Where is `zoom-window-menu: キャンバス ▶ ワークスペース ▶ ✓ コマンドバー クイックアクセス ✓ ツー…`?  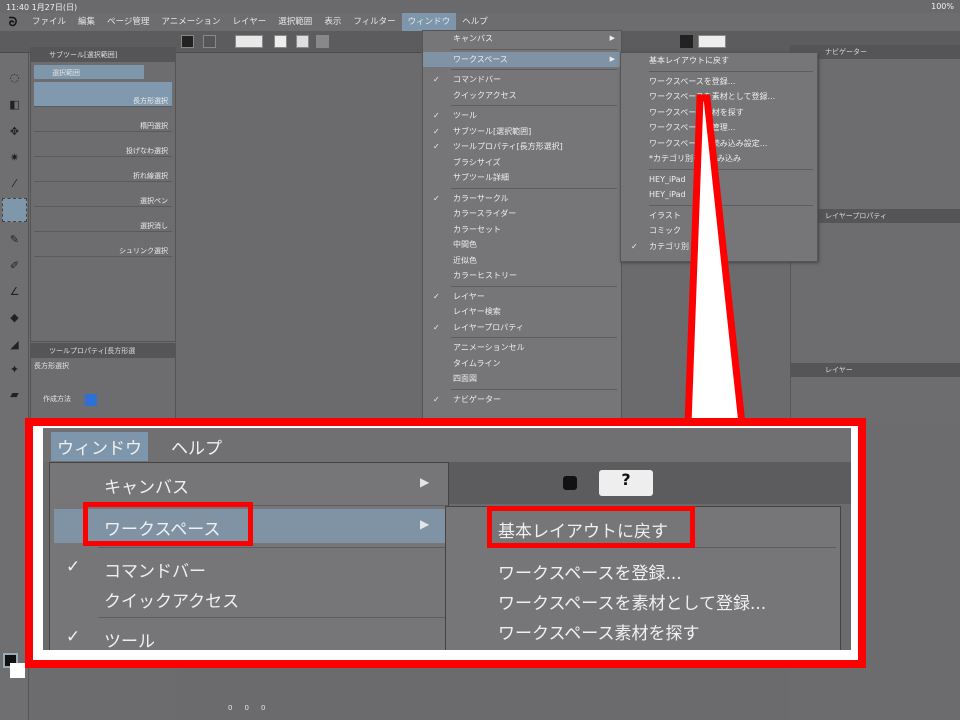 zoom-window-menu: キャンバス ▶ ワークスペース ▶ ✓ コマンドバー クイックアクセス ✓ ツー… is located at coordinates (249, 556).